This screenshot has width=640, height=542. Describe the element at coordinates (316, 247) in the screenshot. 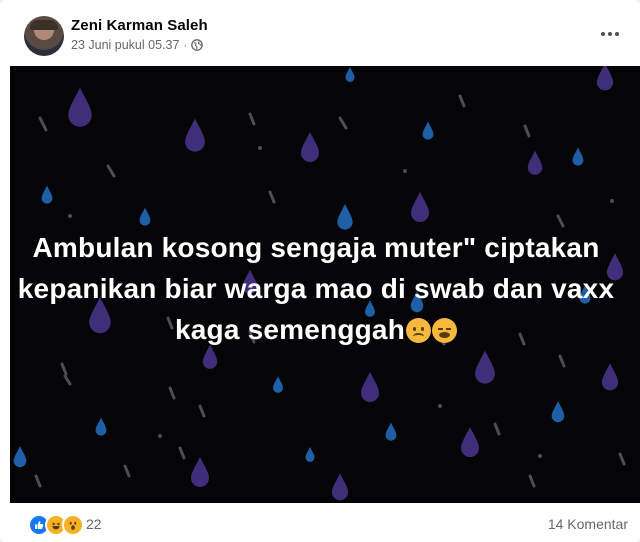

I see `post-text-line-1: Ambulan kosong sengaja muter" ciptakan` at that location.